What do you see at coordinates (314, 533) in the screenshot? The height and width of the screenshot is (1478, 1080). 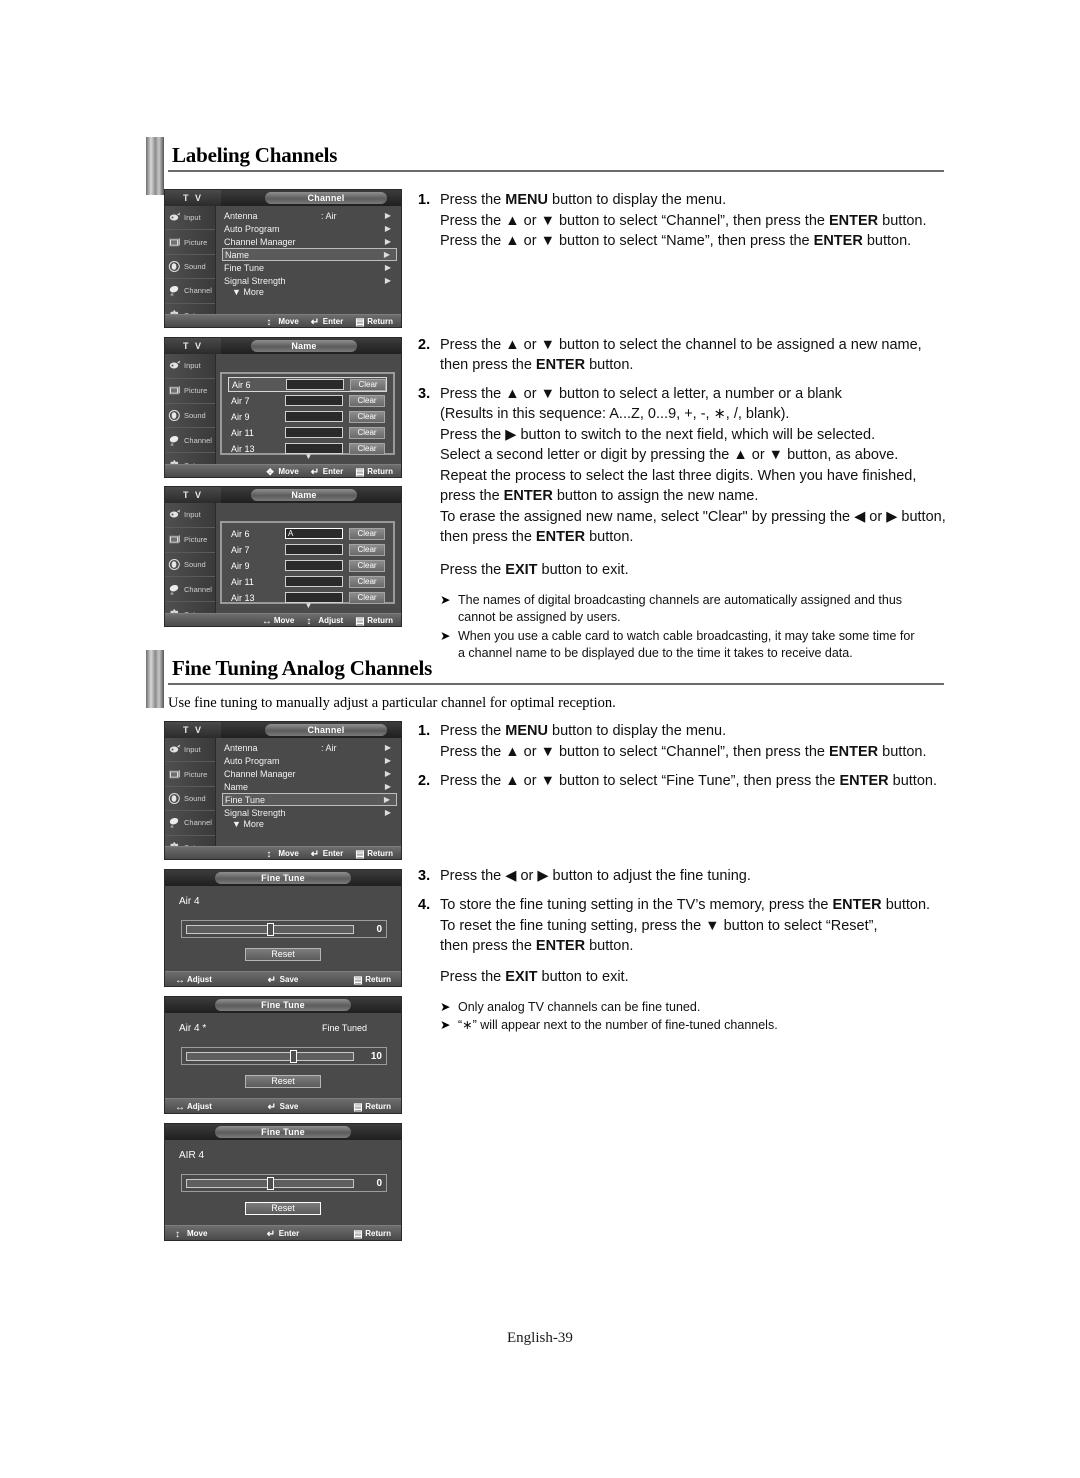 I see `name-input: A` at bounding box center [314, 533].